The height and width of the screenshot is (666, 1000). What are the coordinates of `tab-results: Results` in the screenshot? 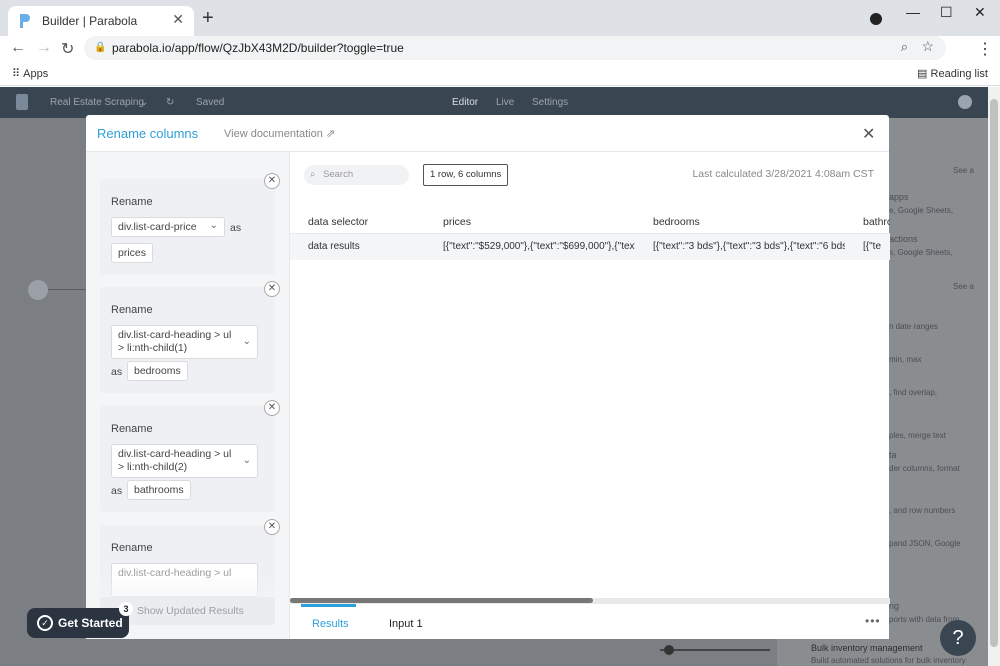 It's located at (330, 624).